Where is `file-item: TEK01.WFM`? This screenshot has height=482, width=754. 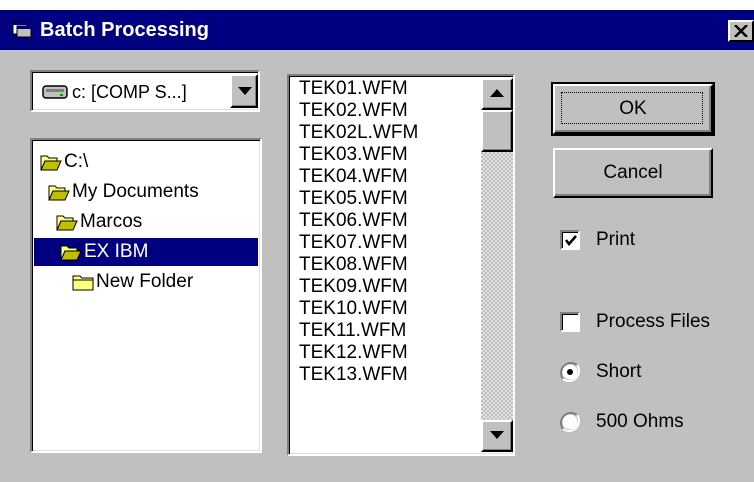
file-item: TEK01.WFM is located at coordinates (353, 89).